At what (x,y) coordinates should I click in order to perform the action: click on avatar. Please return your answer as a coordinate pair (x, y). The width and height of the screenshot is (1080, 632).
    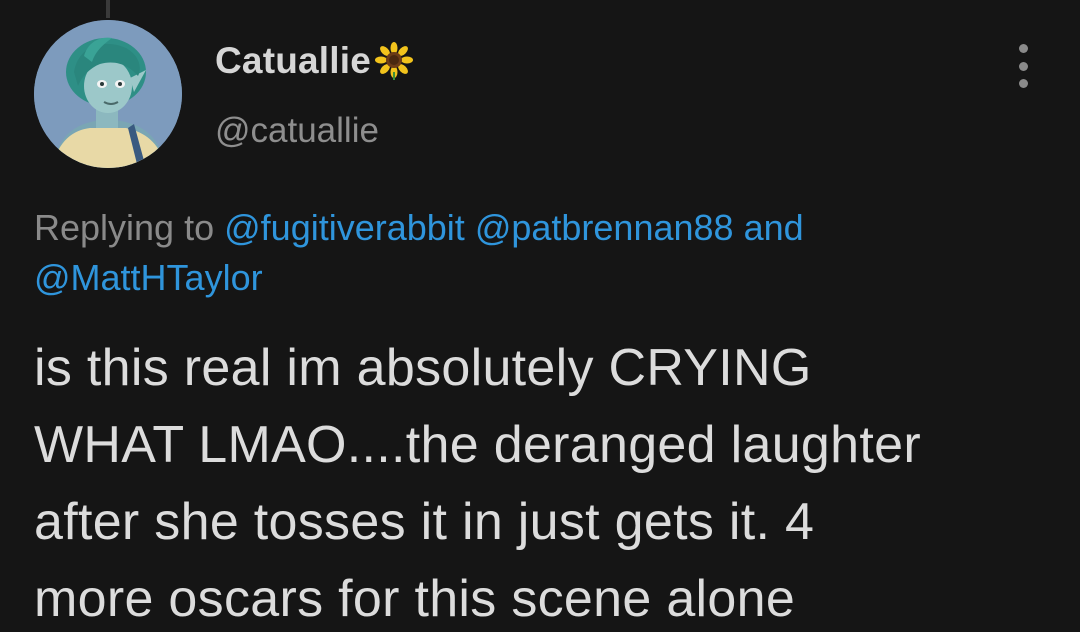
    Looking at the image, I should click on (108, 94).